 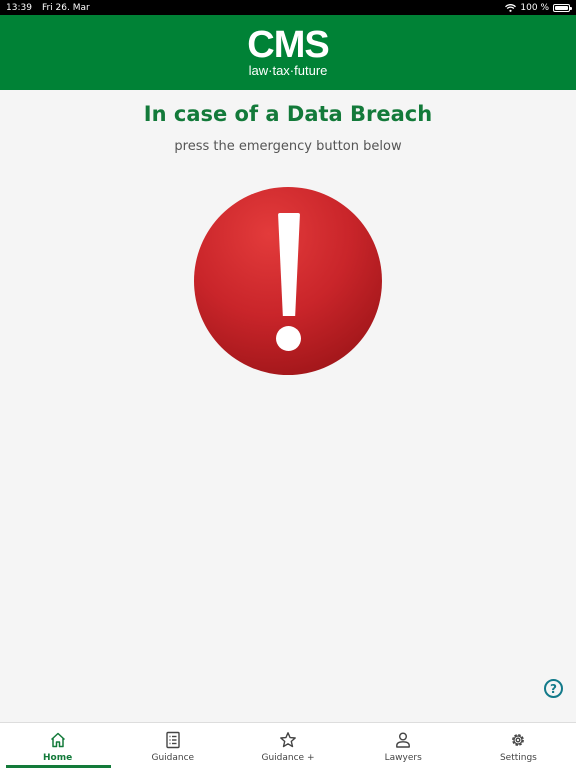 What do you see at coordinates (288, 338) in the screenshot?
I see `exclamation-dot` at bounding box center [288, 338].